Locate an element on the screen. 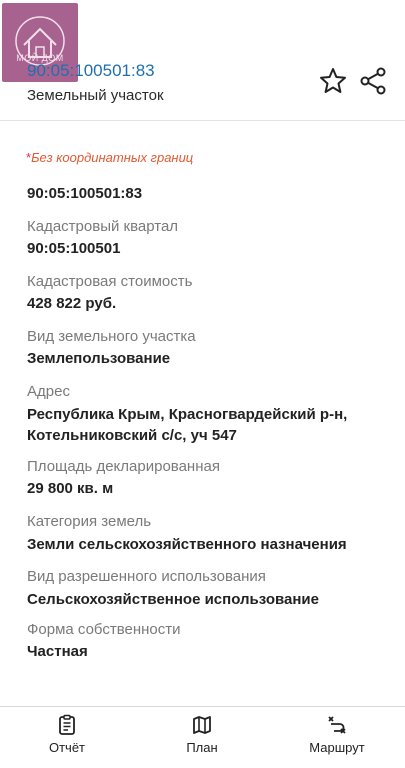 The width and height of the screenshot is (405, 768). field-value-ownership: Частная is located at coordinates (57, 651).